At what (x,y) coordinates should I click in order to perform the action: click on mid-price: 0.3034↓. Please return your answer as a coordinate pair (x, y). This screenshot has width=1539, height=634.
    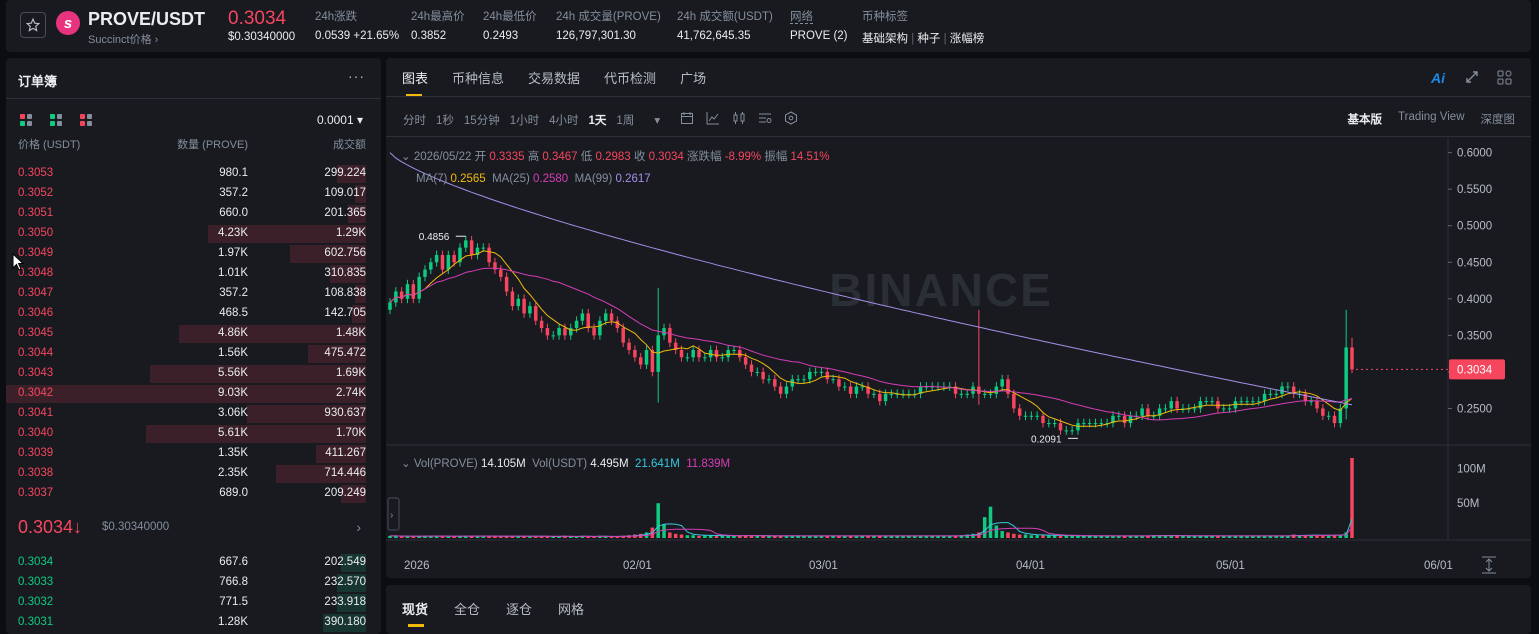
    Looking at the image, I should click on (50, 527).